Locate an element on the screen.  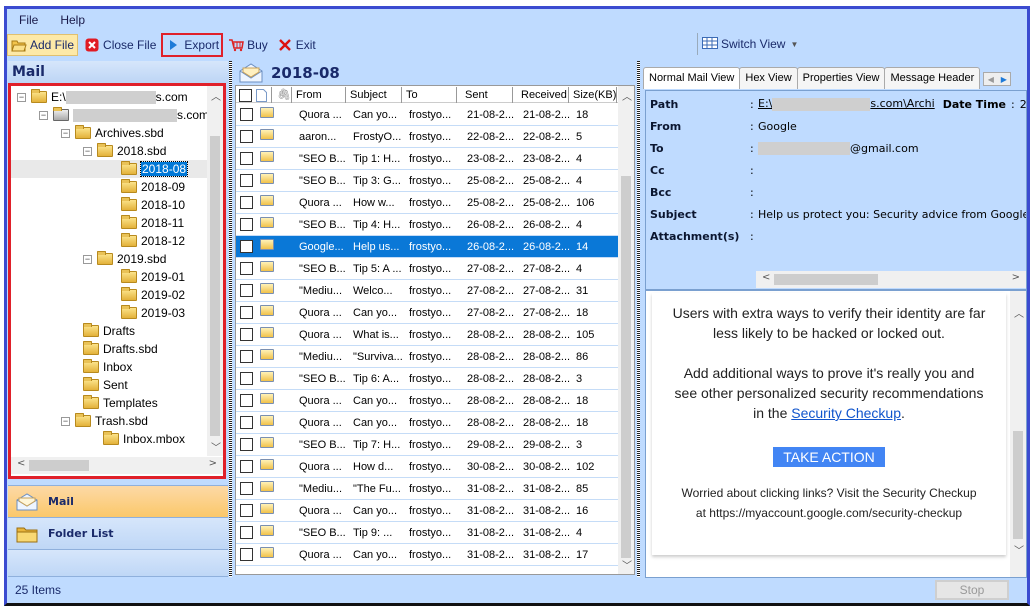
list-vertical-scrollbar: ︿ ﹀ is located at coordinates (626, 330).